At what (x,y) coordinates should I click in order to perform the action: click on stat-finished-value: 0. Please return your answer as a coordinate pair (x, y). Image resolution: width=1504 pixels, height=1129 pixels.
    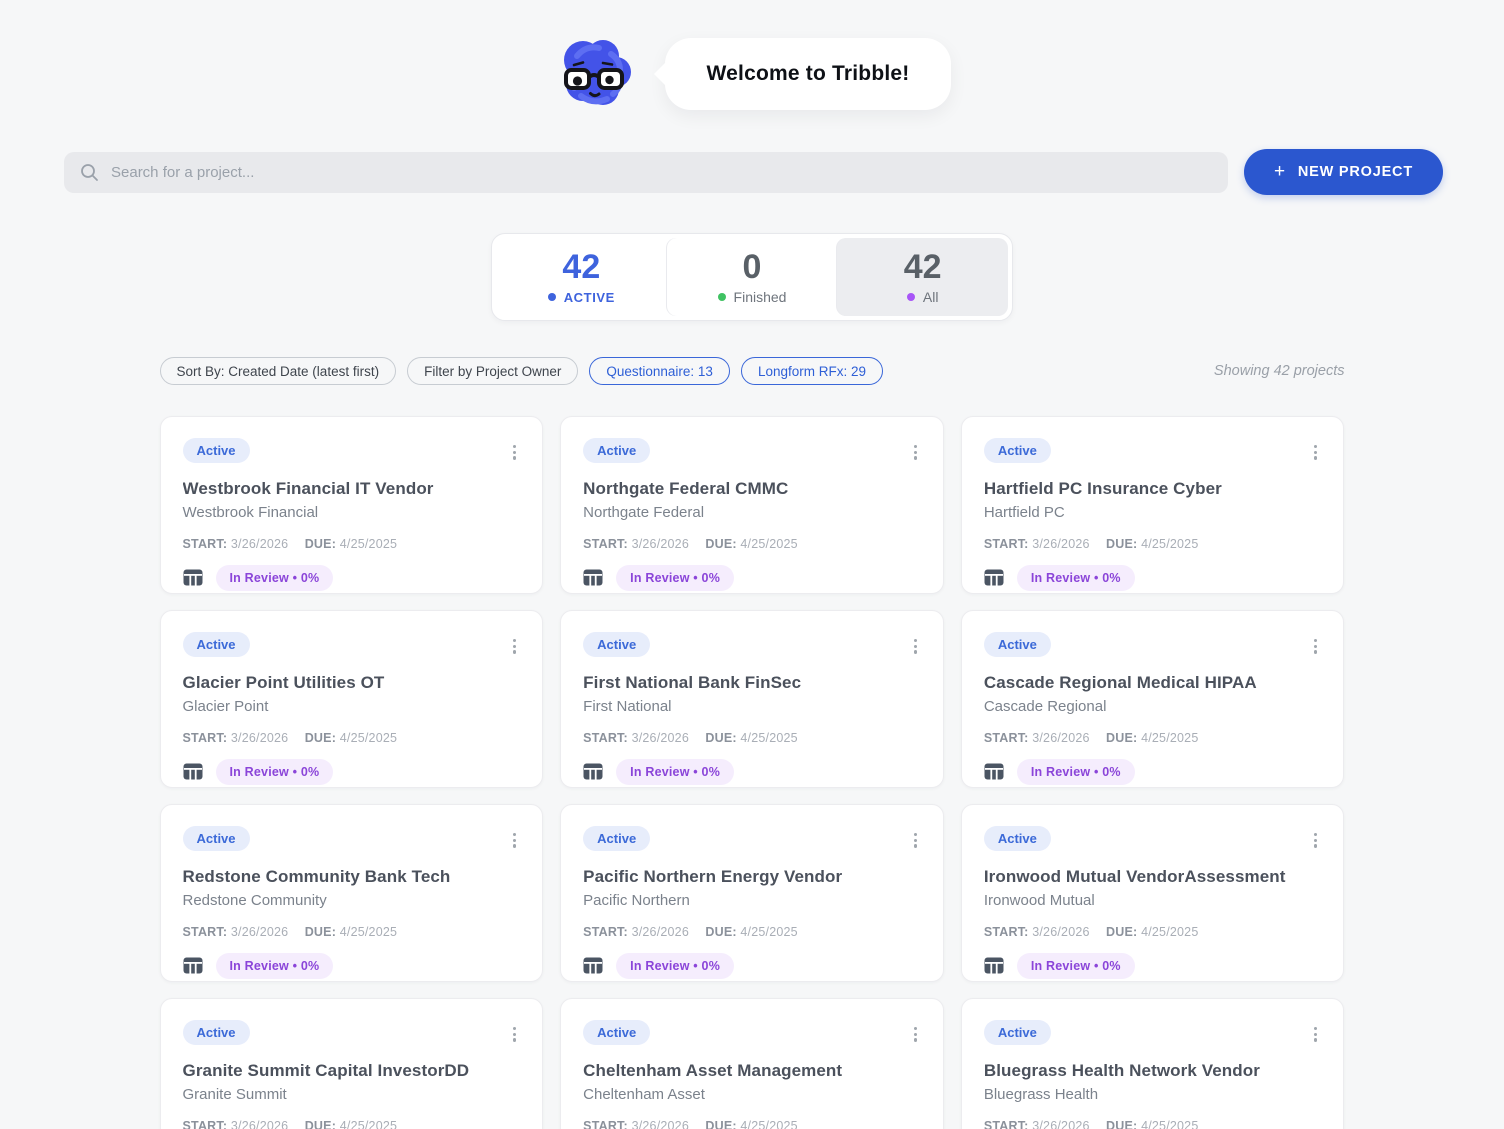
    Looking at the image, I should click on (752, 266).